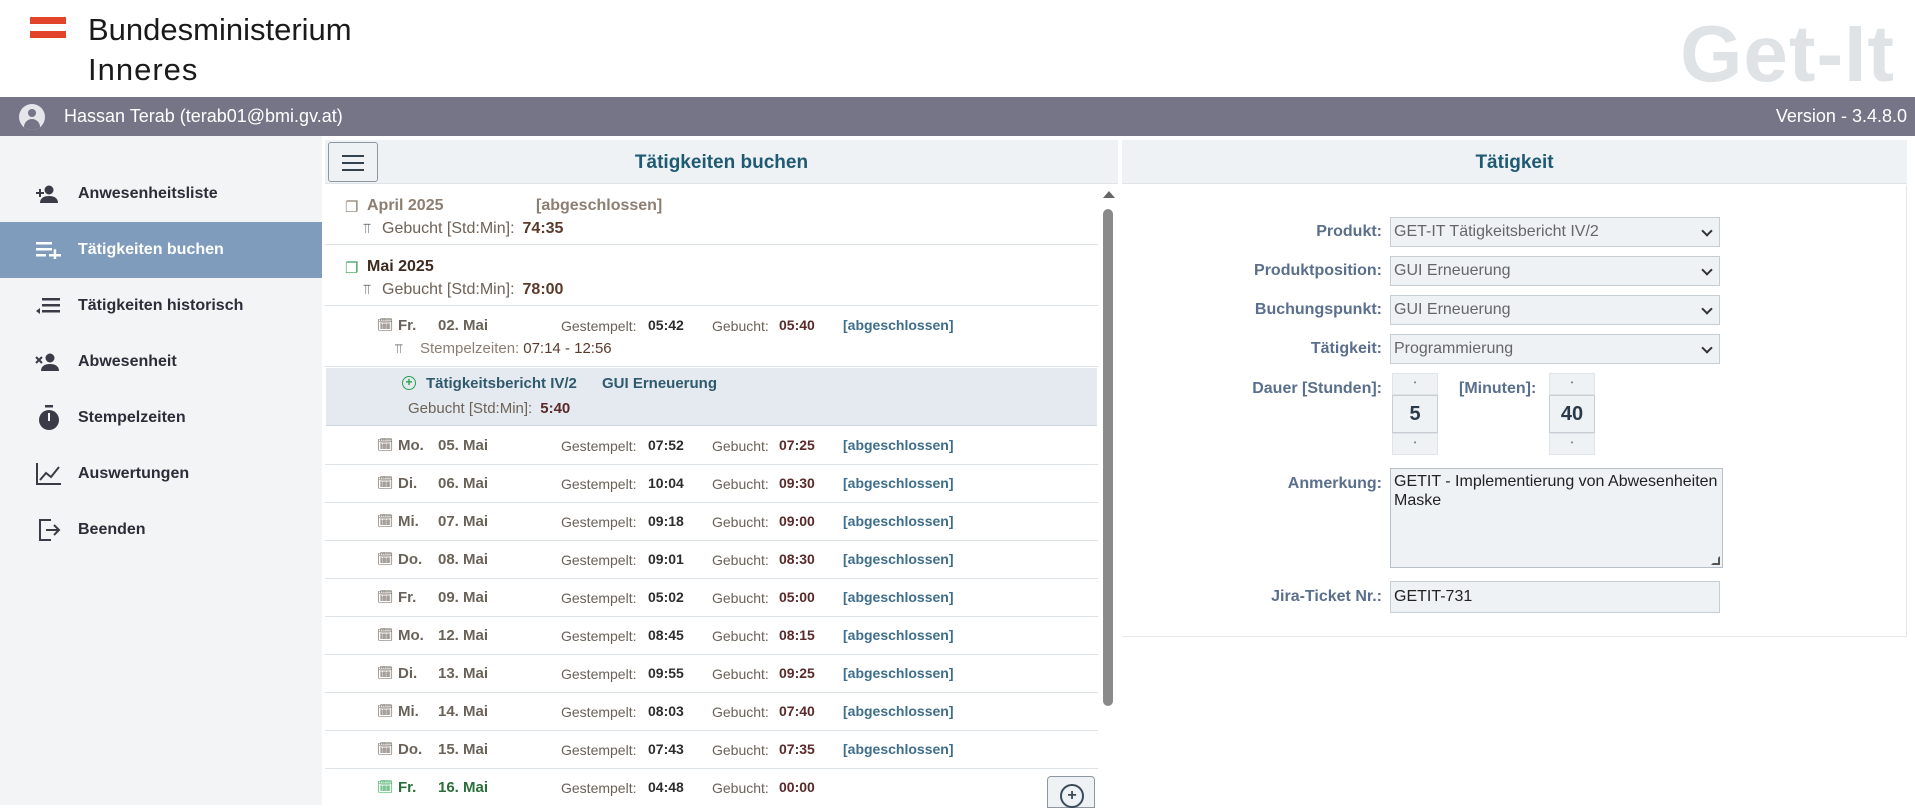 This screenshot has width=1915, height=808. What do you see at coordinates (1555, 597) in the screenshot?
I see `jira-ticket-input: GETIT-731` at bounding box center [1555, 597].